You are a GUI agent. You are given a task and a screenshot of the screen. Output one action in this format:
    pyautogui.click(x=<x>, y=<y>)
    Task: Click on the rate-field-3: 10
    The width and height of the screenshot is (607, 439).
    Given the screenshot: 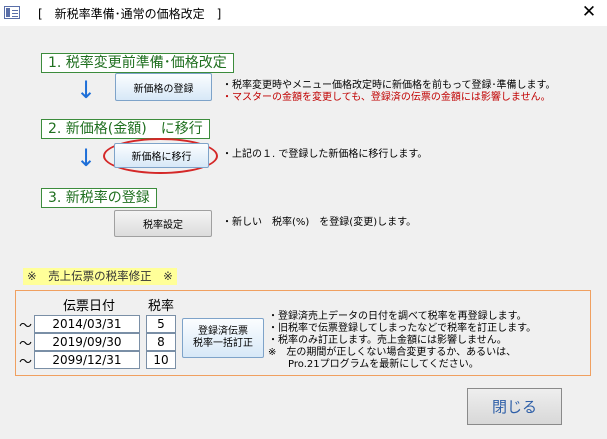 What is the action you would take?
    pyautogui.click(x=161, y=360)
    